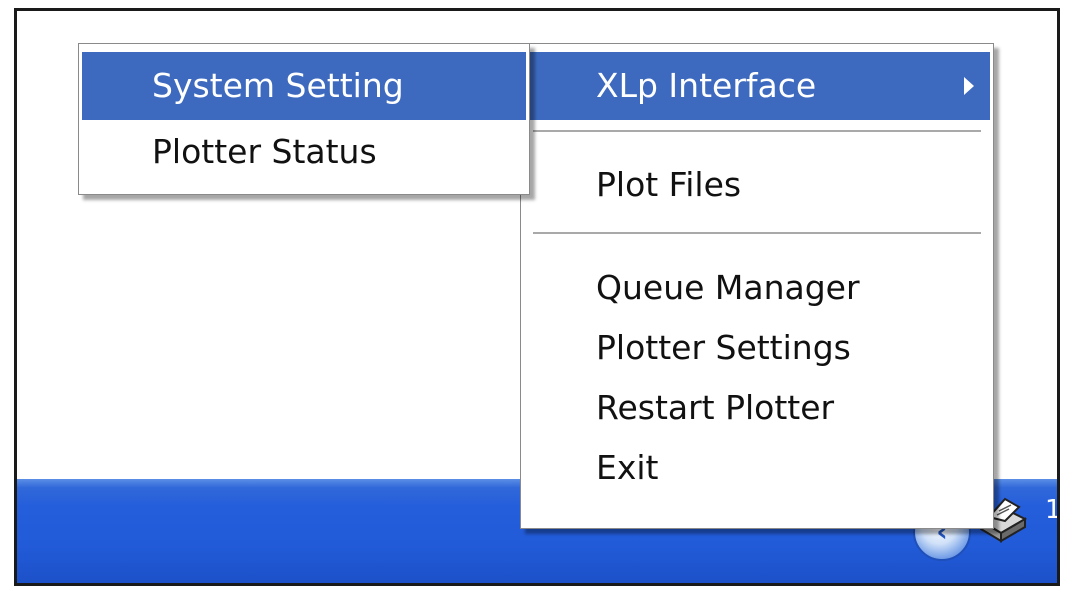 This screenshot has height=592, width=1076. What do you see at coordinates (757, 468) in the screenshot?
I see `menu-item-exit: Exit` at bounding box center [757, 468].